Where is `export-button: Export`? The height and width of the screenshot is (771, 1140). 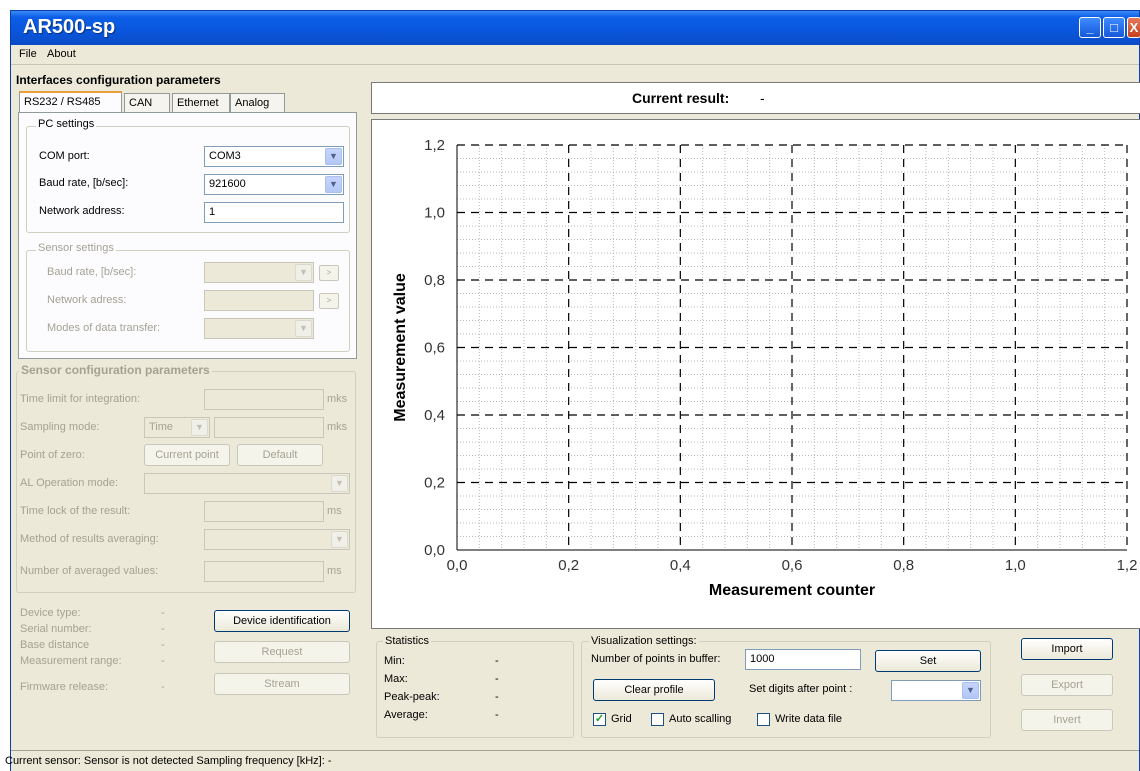 export-button: Export is located at coordinates (1067, 685).